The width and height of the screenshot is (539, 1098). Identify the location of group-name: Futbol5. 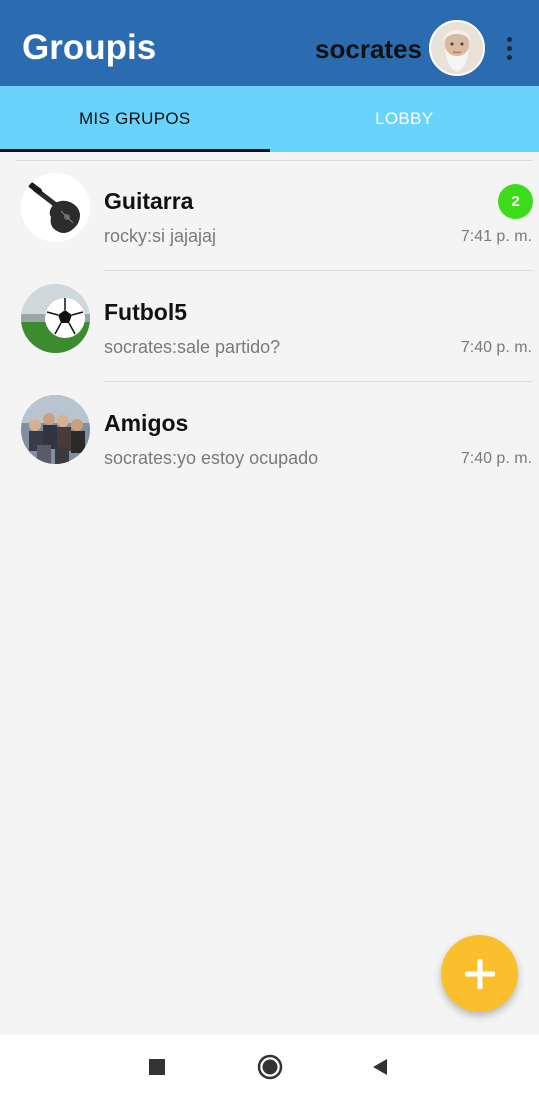
(146, 312).